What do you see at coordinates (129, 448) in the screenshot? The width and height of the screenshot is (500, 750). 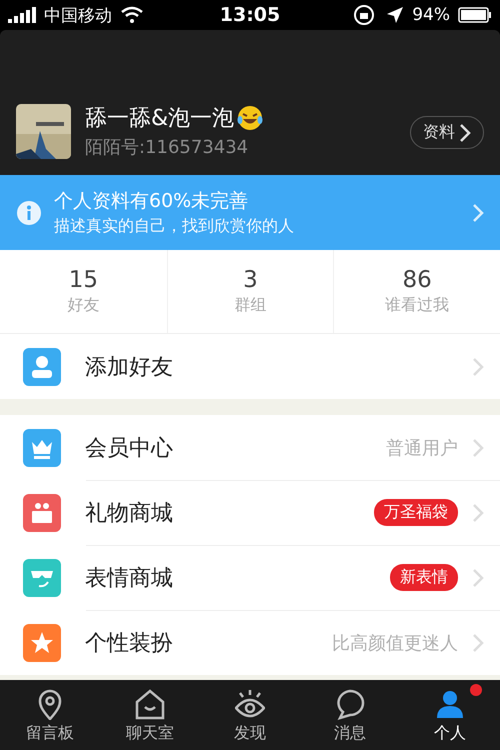 I see `menu-label: 会员中心` at bounding box center [129, 448].